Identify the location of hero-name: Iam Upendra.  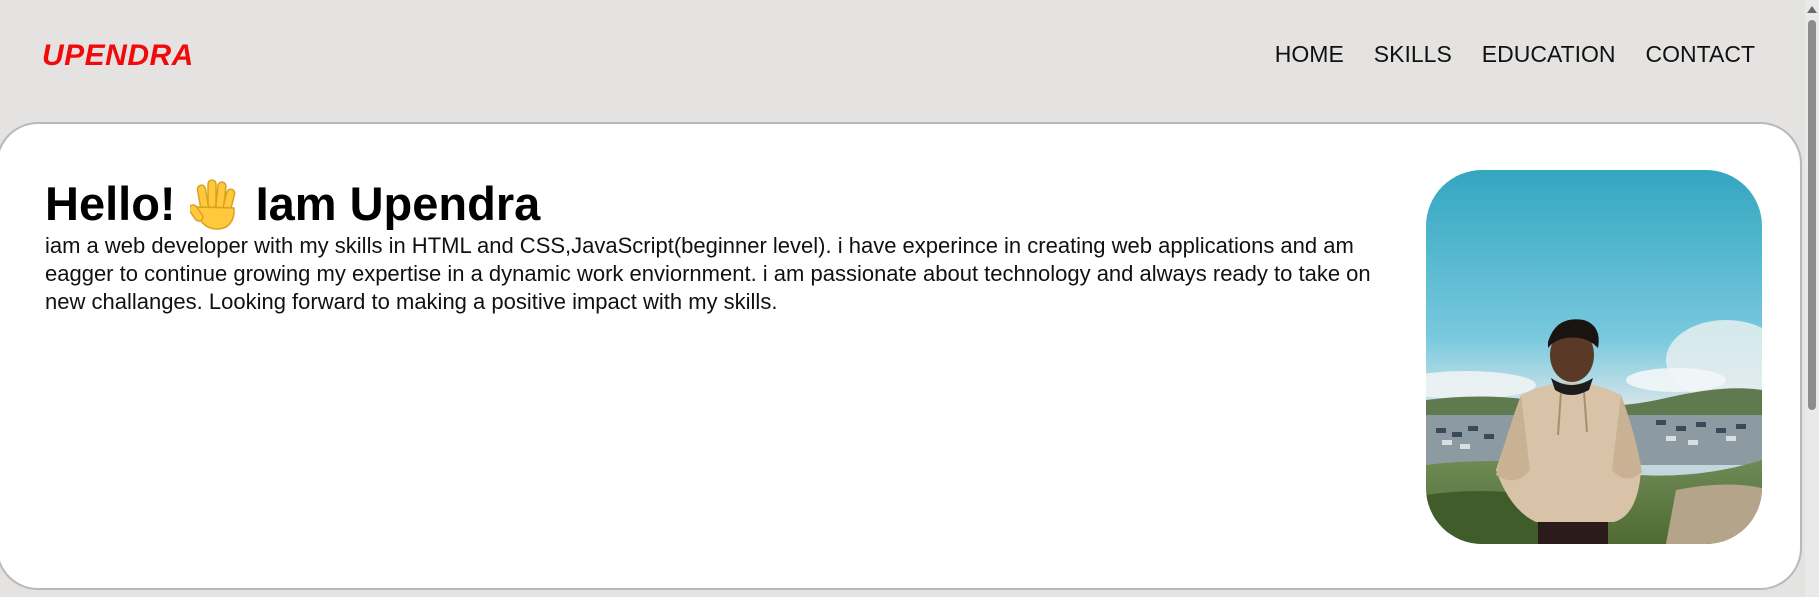
(398, 203).